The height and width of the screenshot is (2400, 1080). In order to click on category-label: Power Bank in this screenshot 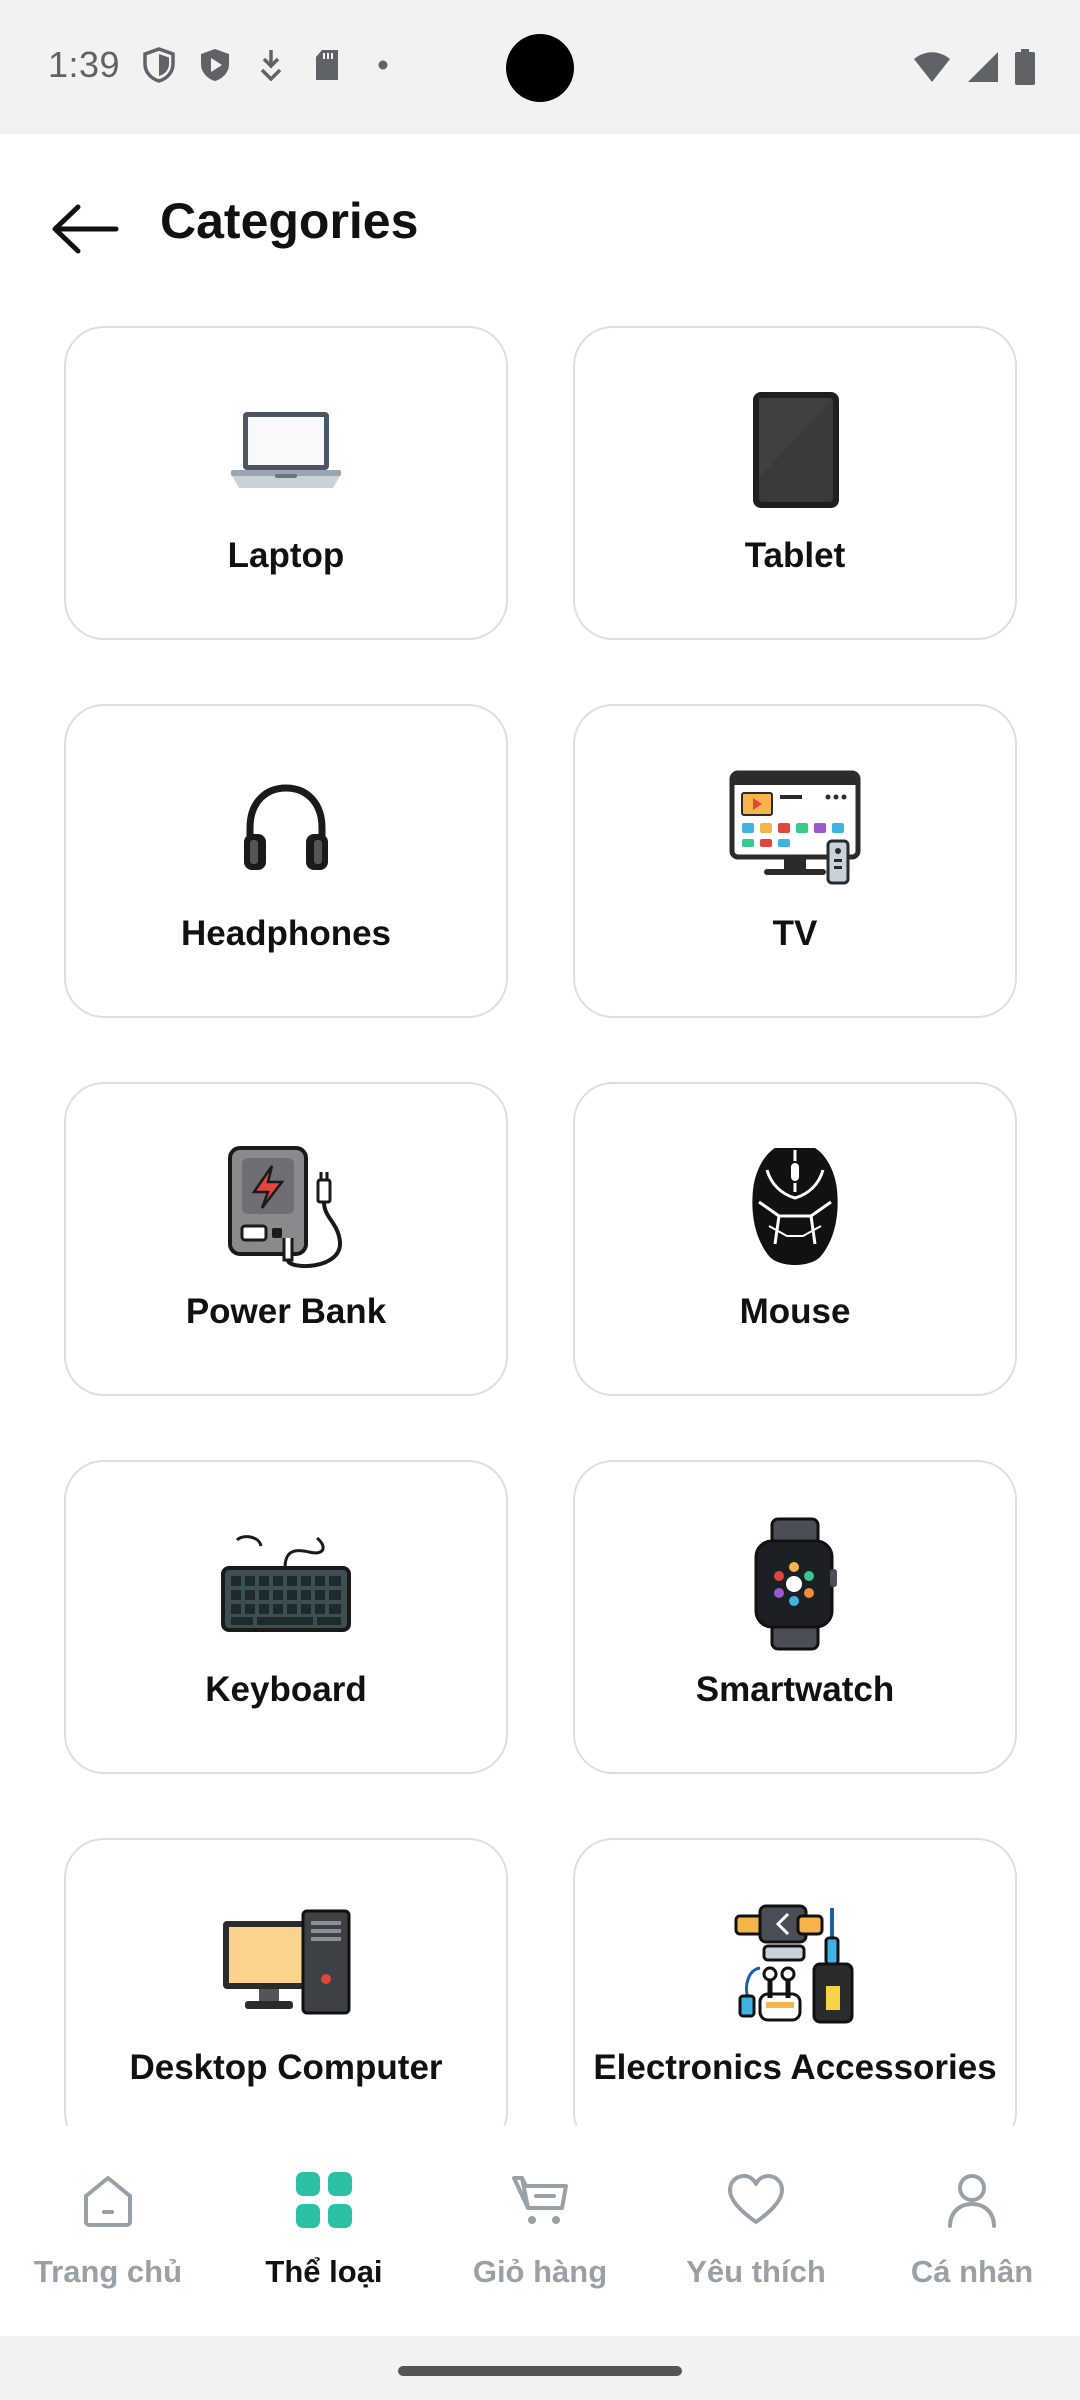, I will do `click(286, 1311)`.